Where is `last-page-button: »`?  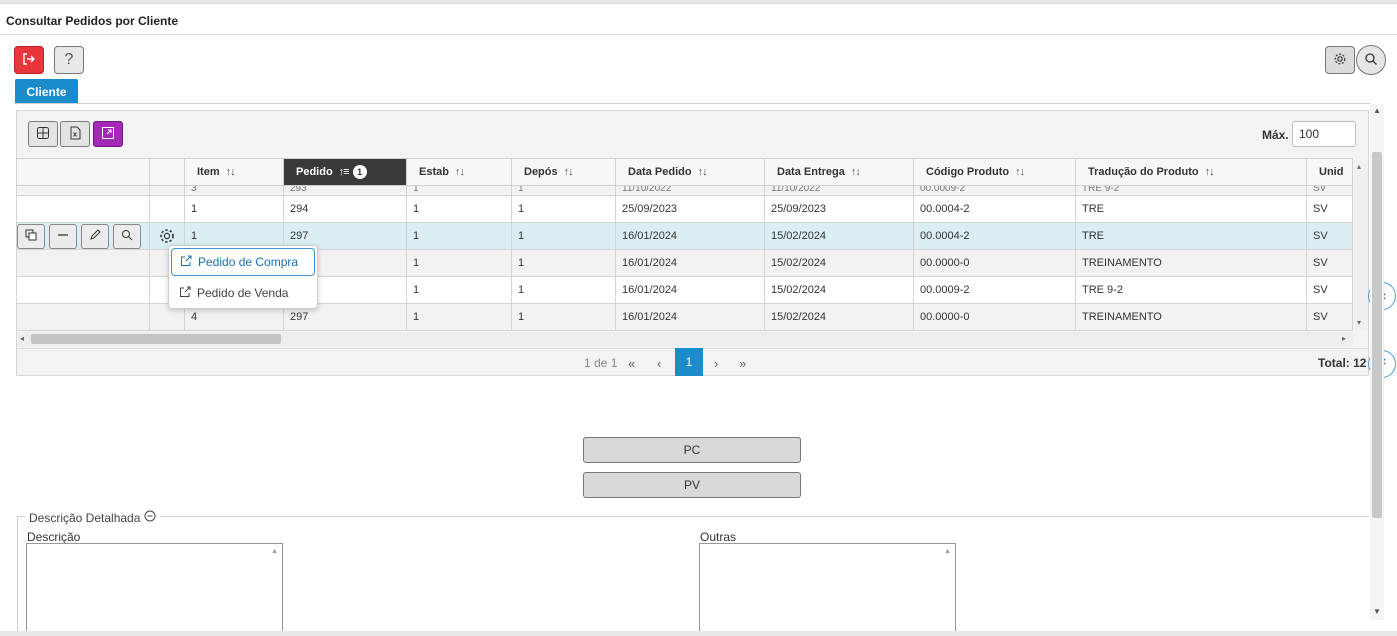
last-page-button: » is located at coordinates (742, 363).